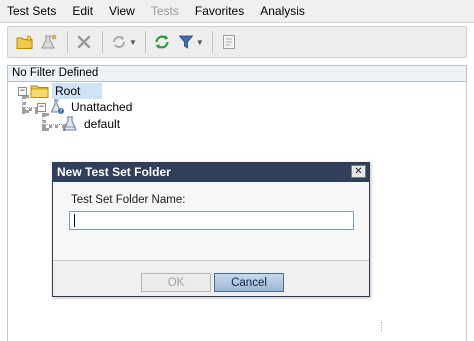  Describe the element at coordinates (219, 11) in the screenshot. I see `menu-favorites: Favorites` at that location.